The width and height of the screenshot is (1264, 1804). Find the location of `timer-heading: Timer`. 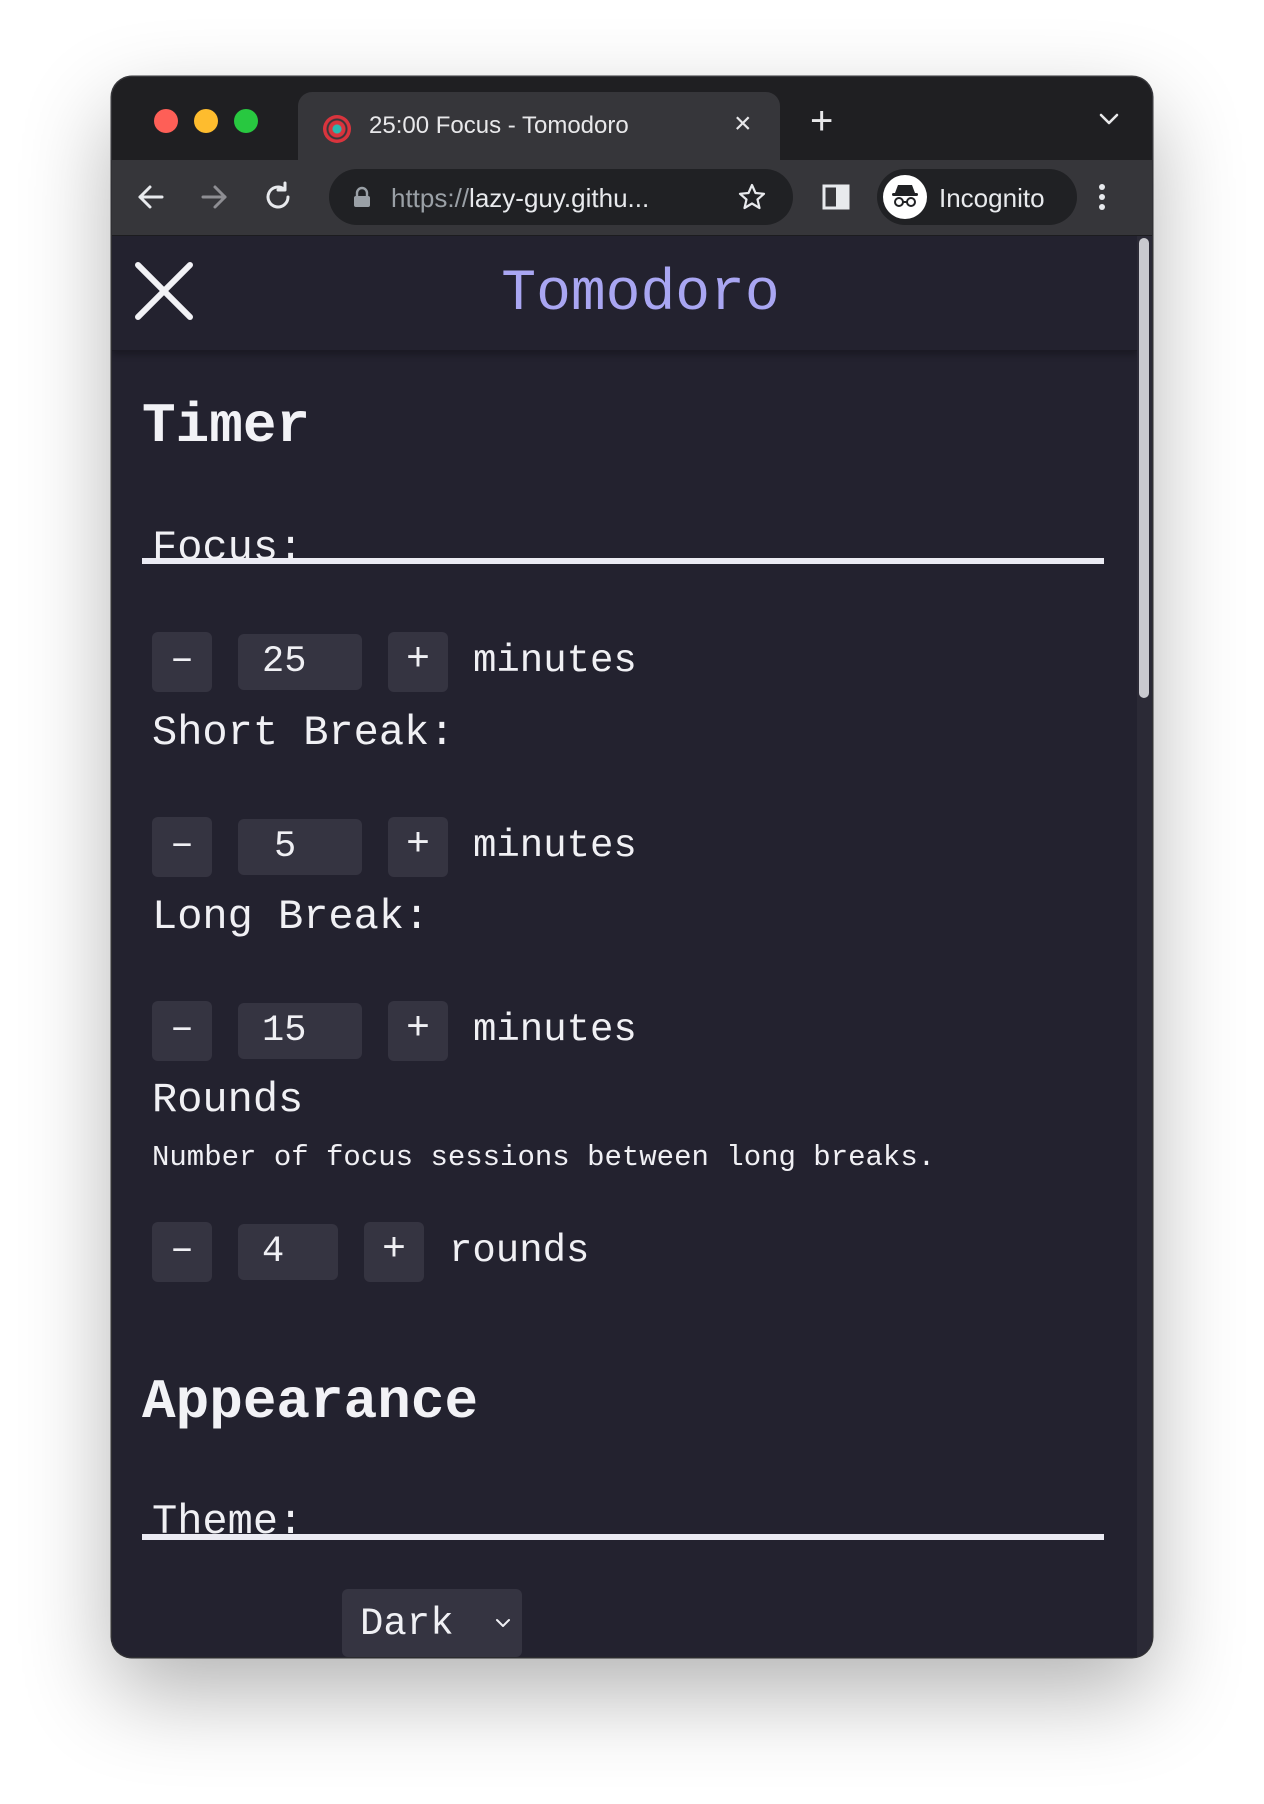

timer-heading: Timer is located at coordinates (226, 426).